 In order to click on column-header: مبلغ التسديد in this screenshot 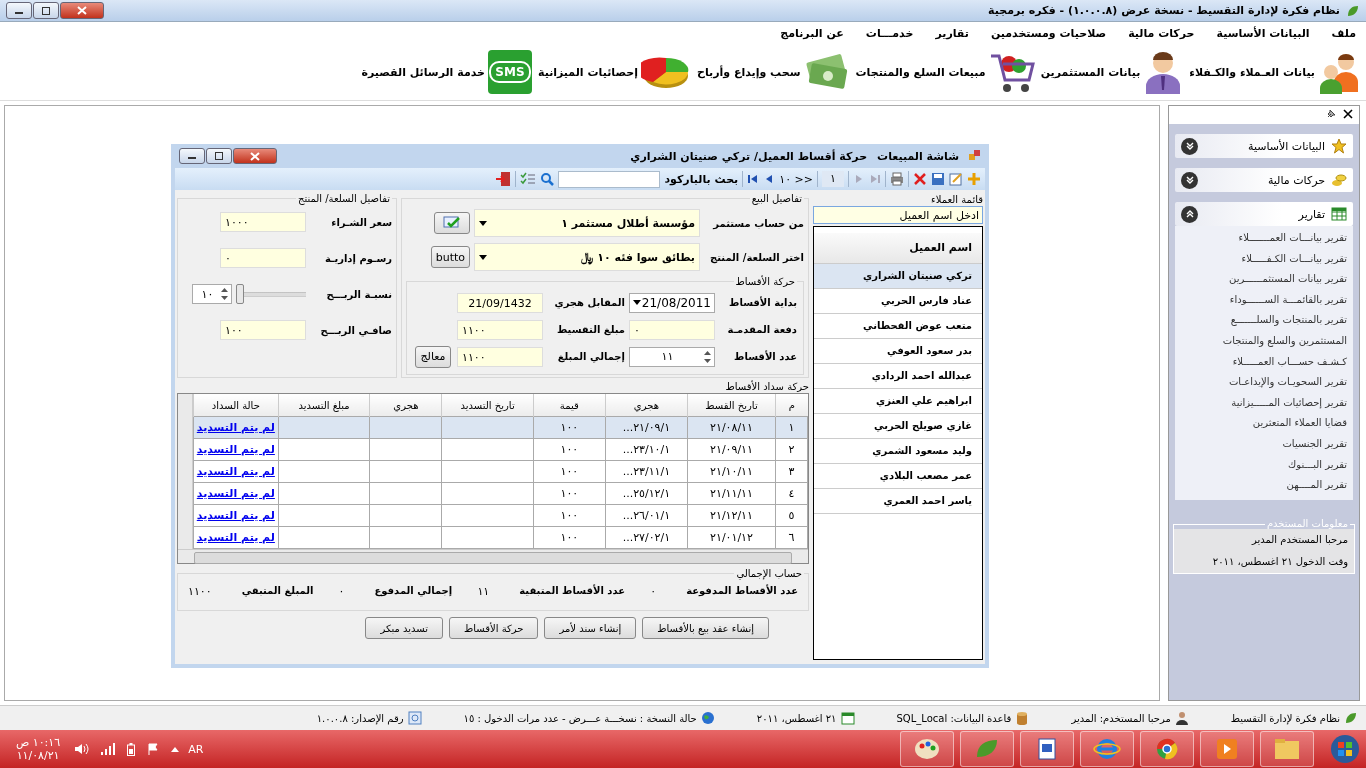, I will do `click(324, 405)`.